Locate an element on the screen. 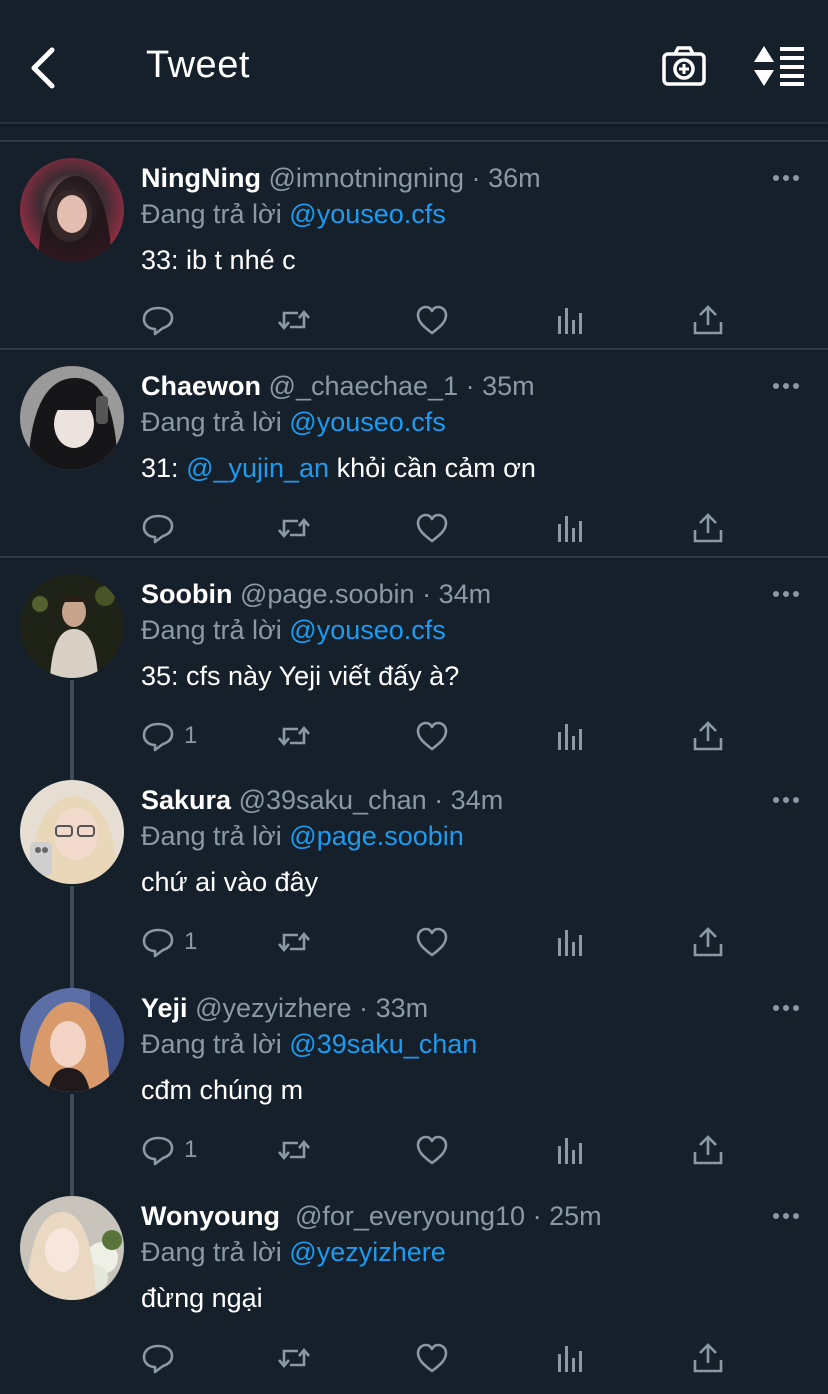 This screenshot has height=1394, width=828. replying-to: Đang trả lời @youseo.cfs is located at coordinates (293, 214).